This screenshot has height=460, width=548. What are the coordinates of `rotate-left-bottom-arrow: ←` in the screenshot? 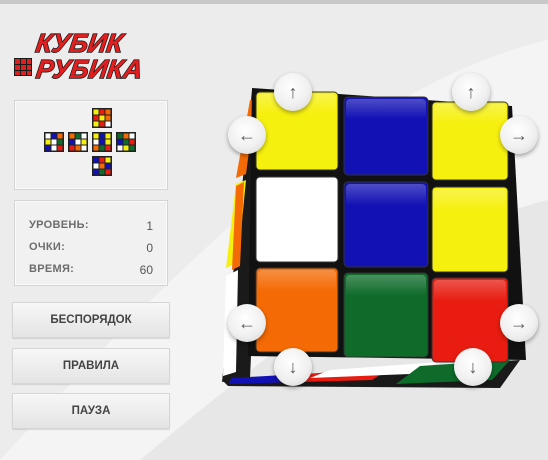 It's located at (247, 323).